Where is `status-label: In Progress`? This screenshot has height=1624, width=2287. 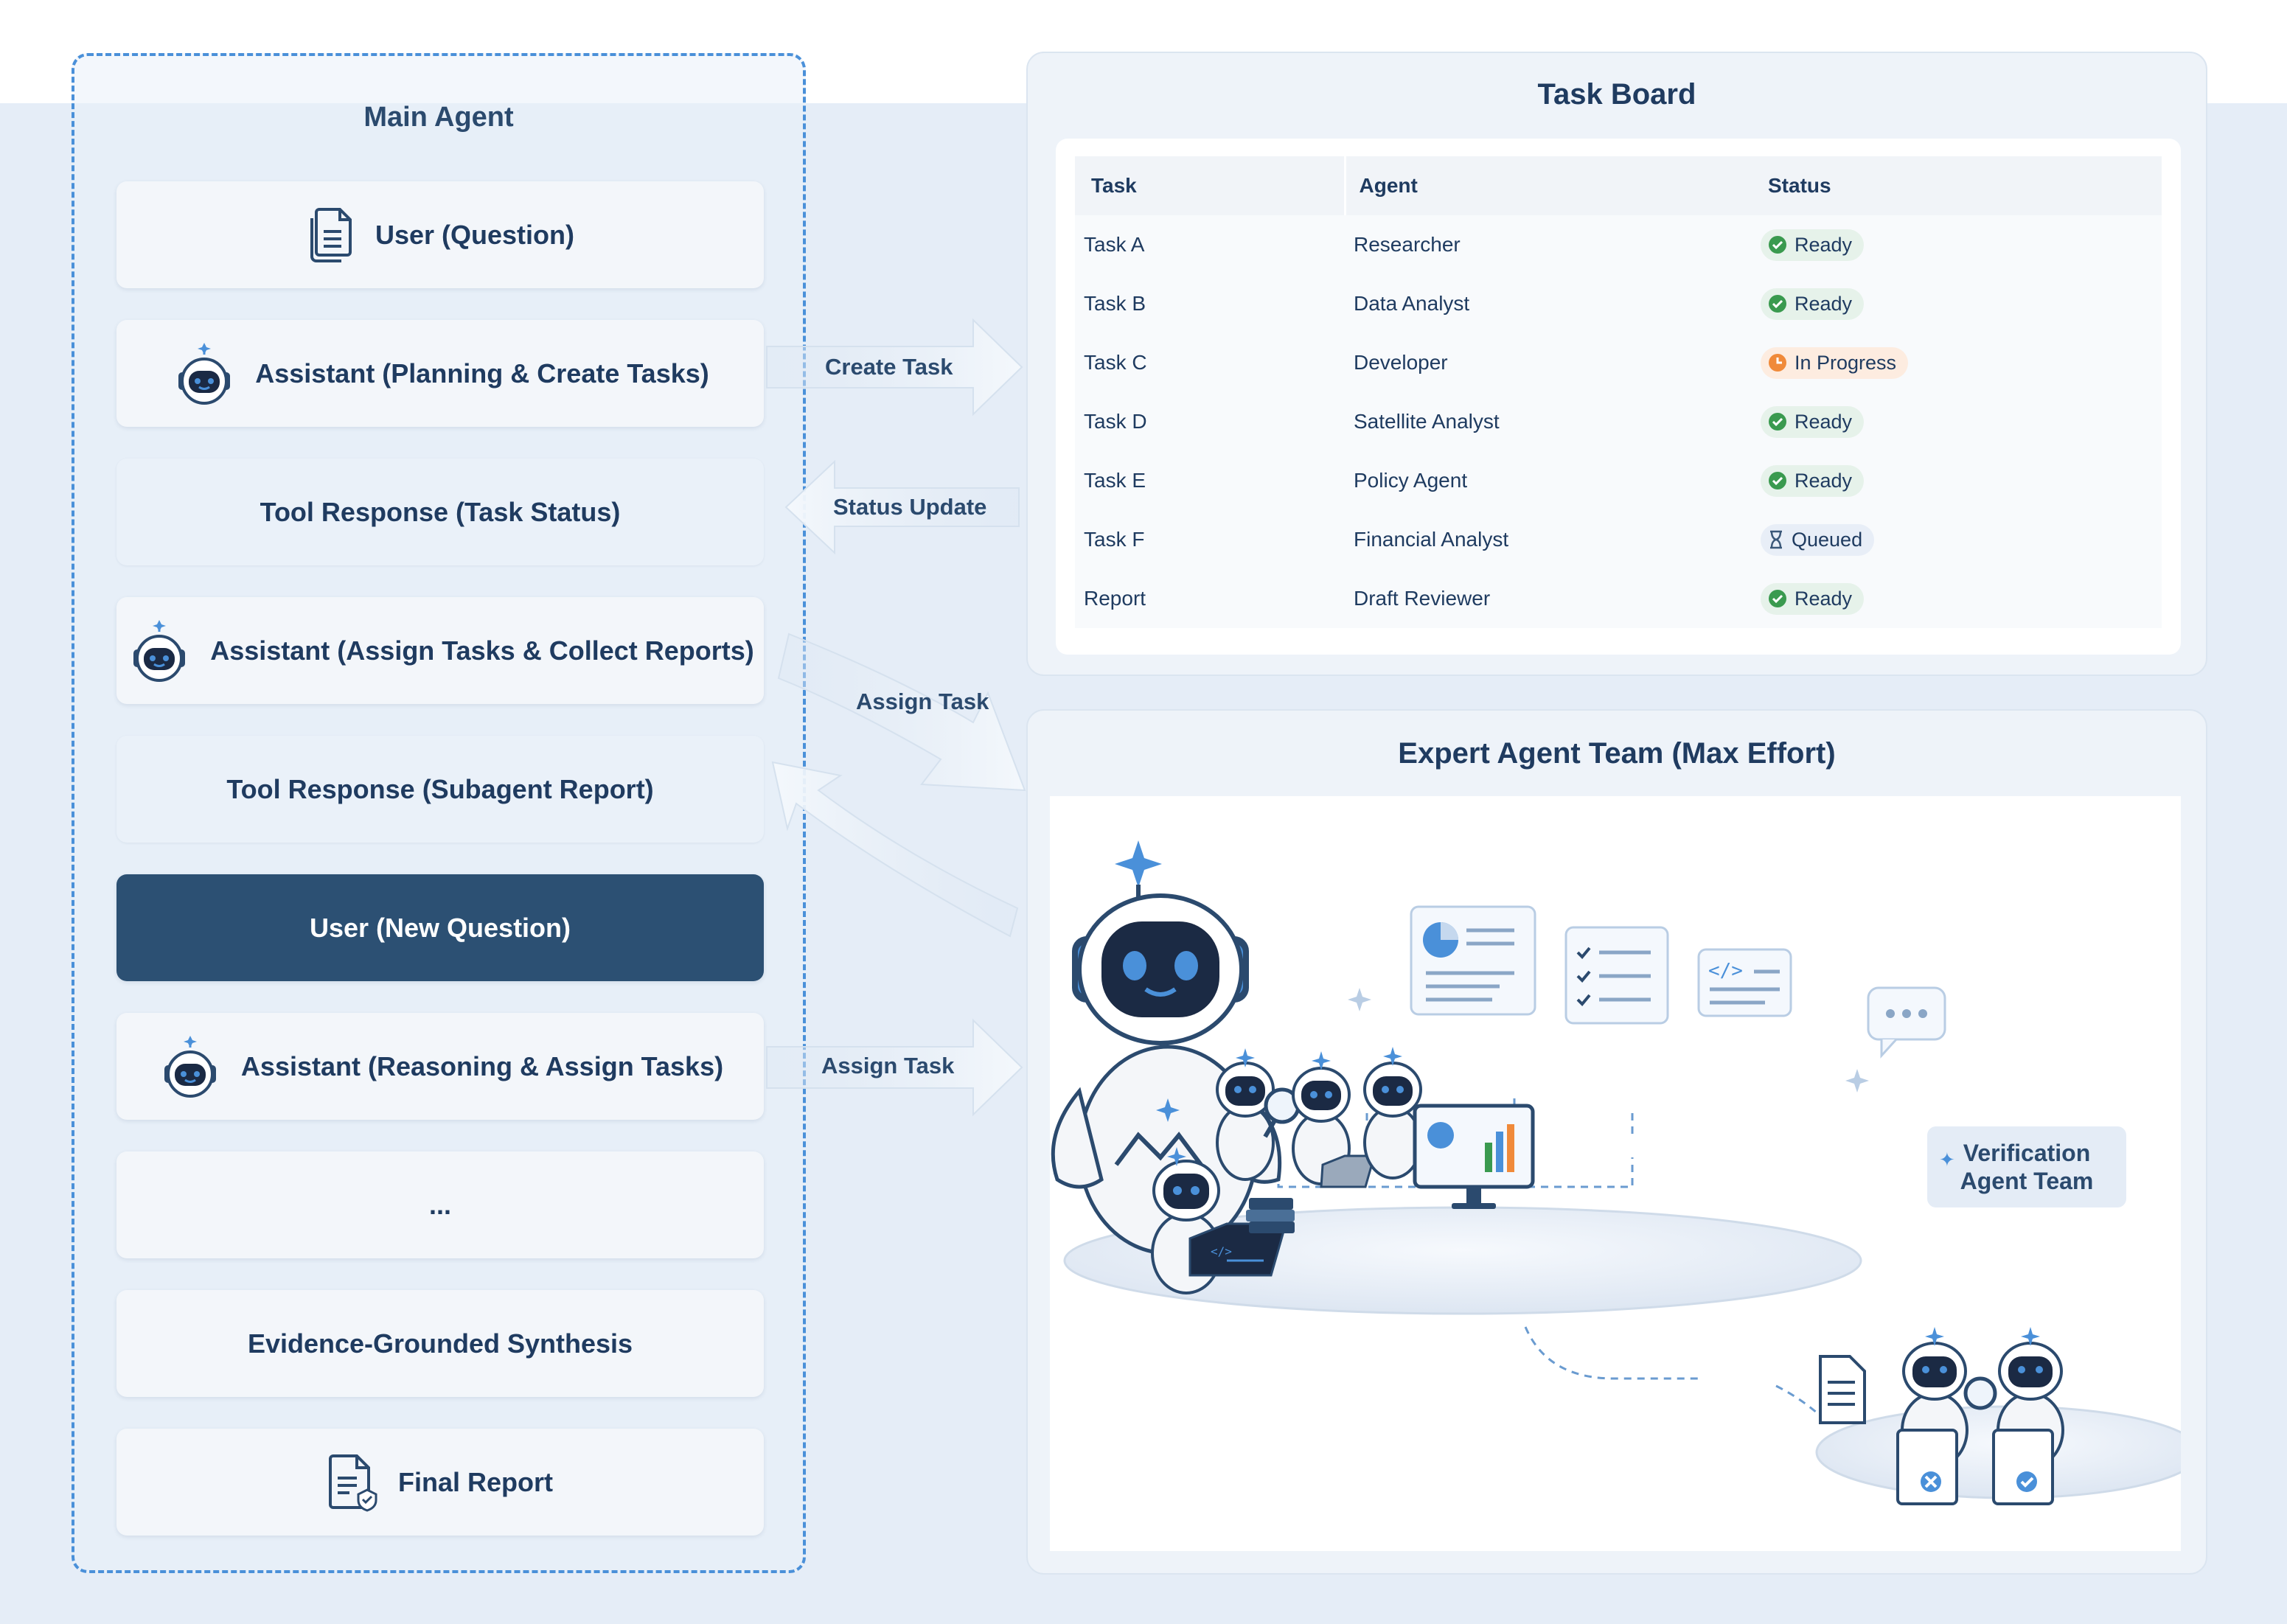 status-label: In Progress is located at coordinates (1846, 362).